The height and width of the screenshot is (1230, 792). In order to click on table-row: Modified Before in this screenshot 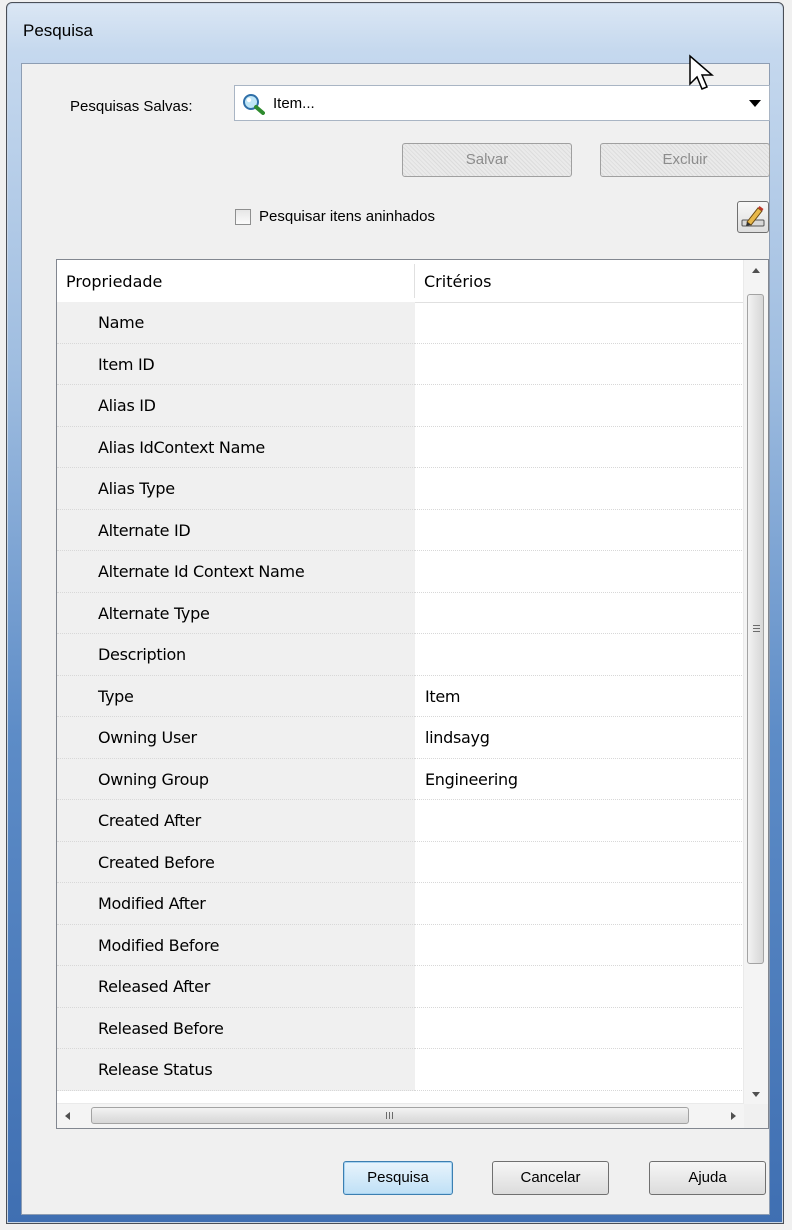, I will do `click(400, 945)`.